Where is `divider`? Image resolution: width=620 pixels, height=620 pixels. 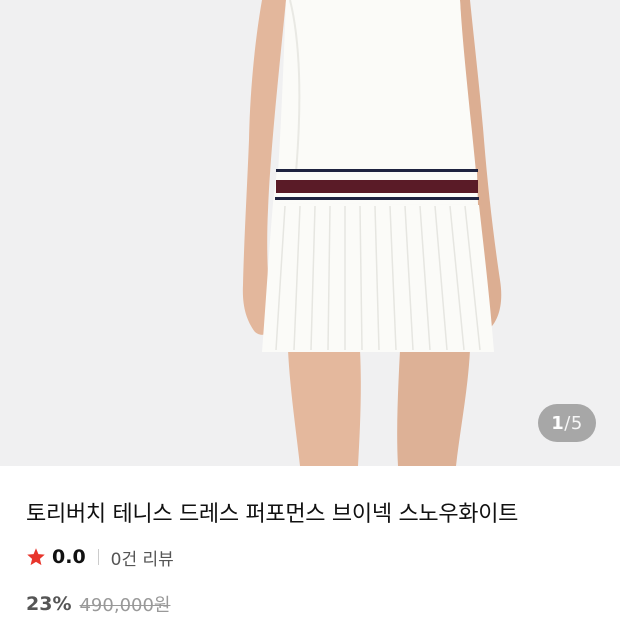 divider is located at coordinates (98, 557).